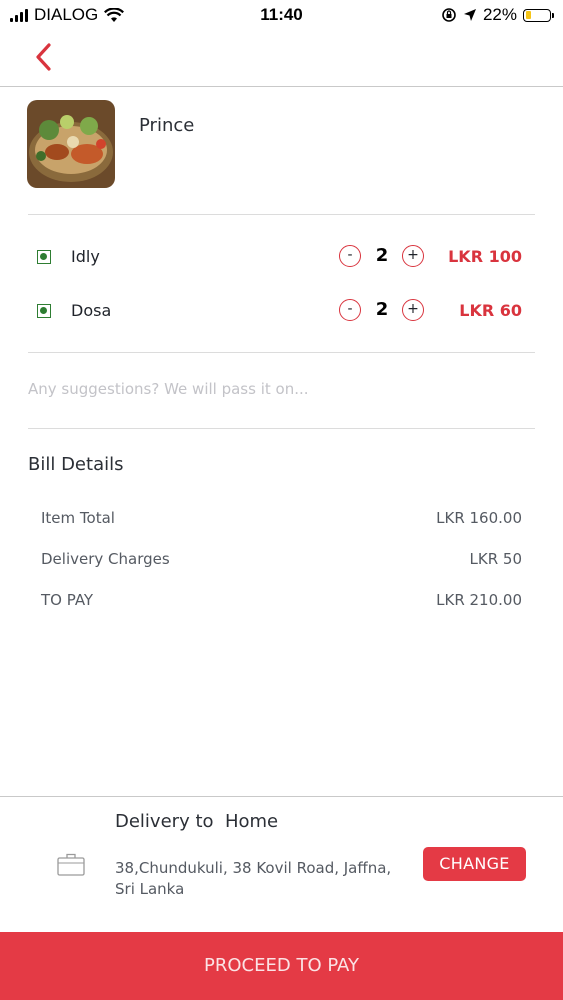  What do you see at coordinates (197, 821) in the screenshot?
I see `delivery-title: Delivery to Home` at bounding box center [197, 821].